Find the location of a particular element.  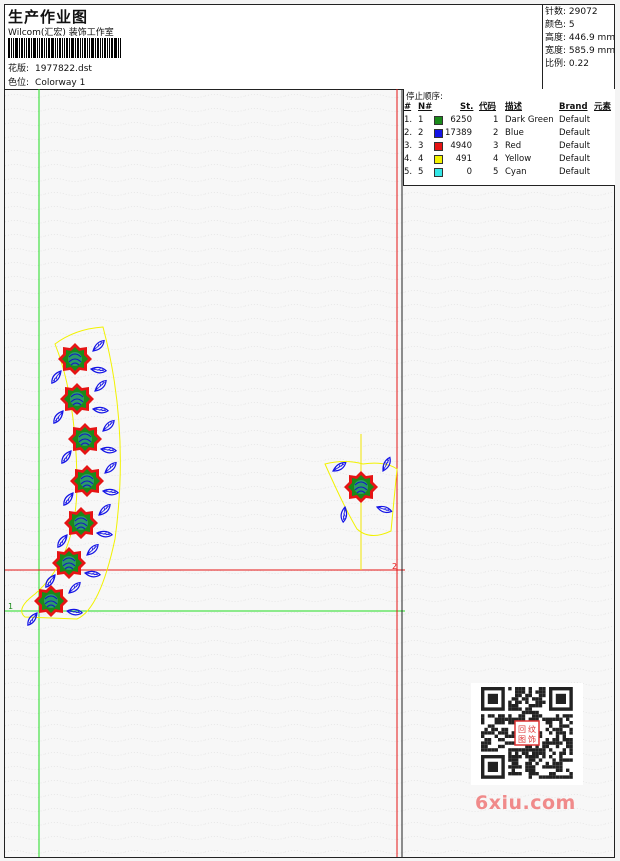

colorway-value: Colorway 1 is located at coordinates (60, 83).